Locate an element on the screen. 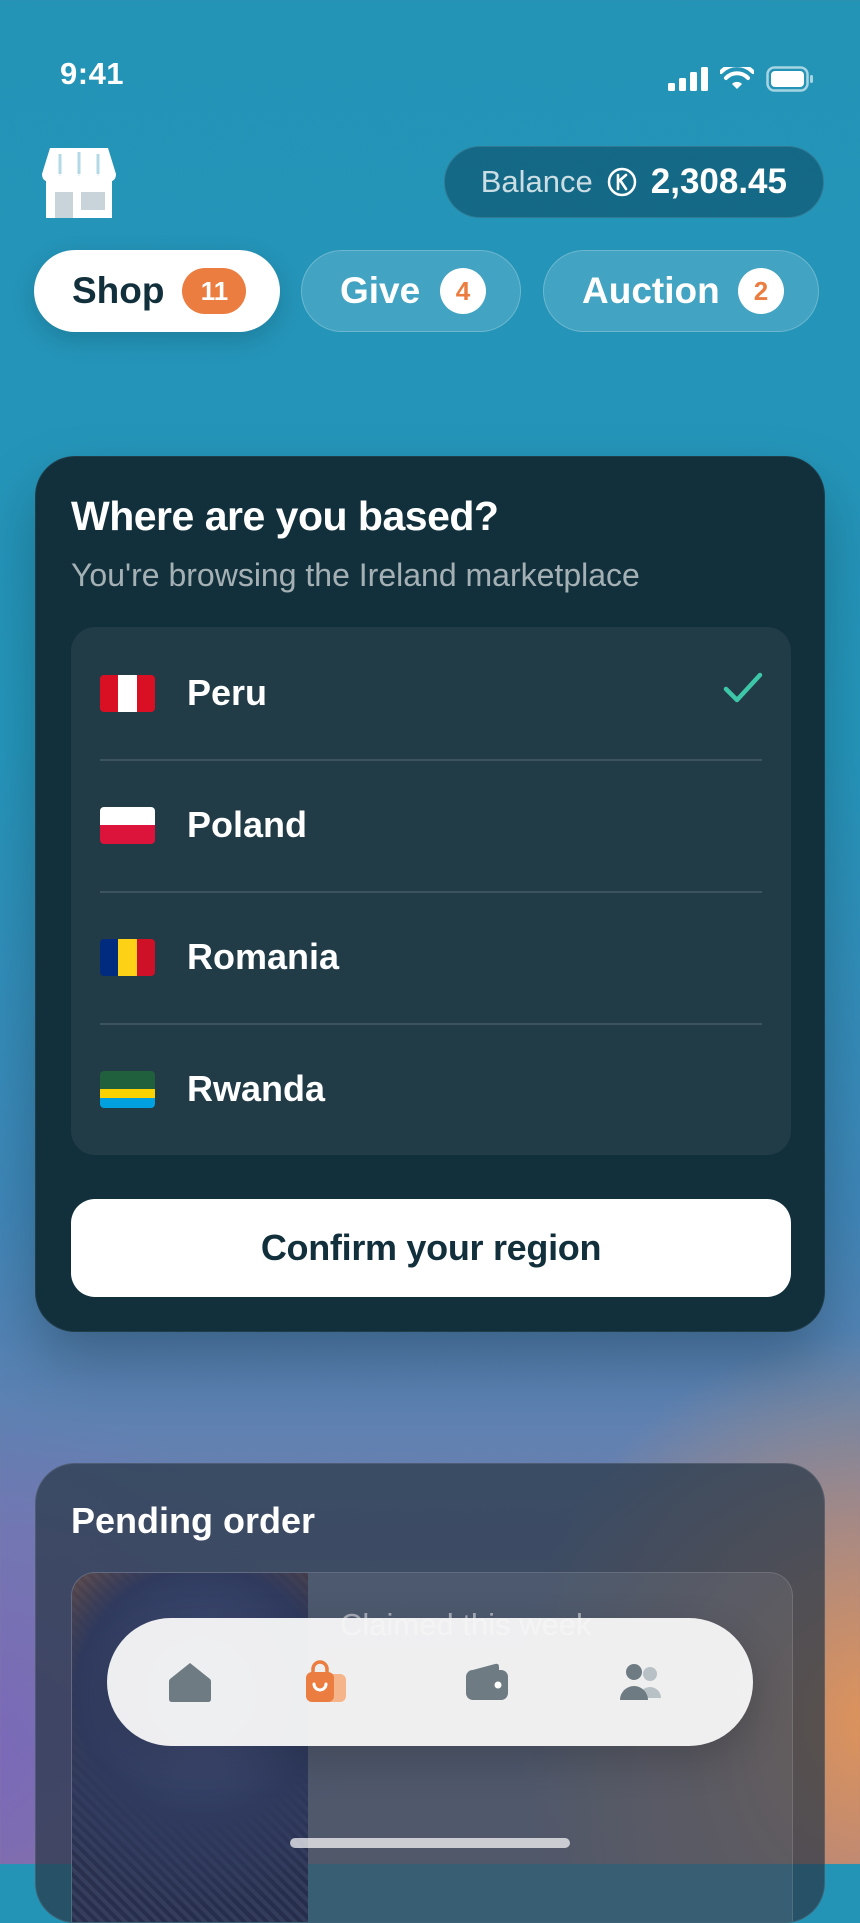  cellular-signal-icon is located at coordinates (688, 79).